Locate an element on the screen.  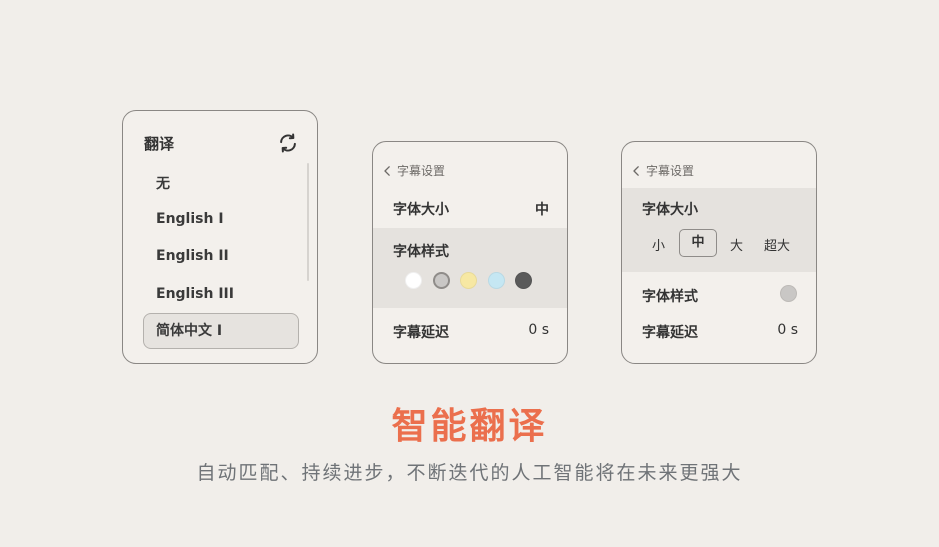
font-style-row is located at coordinates (470, 268).